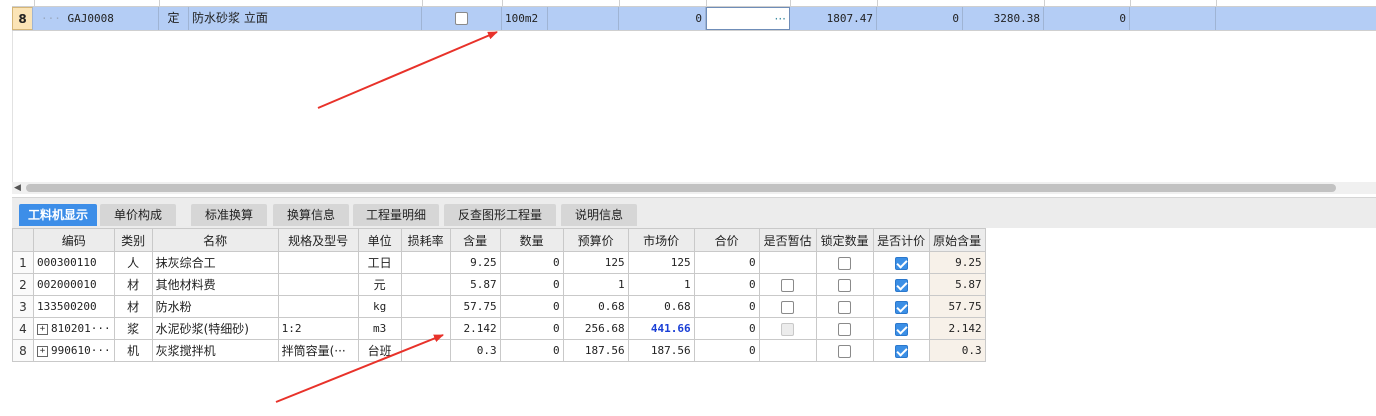  I want to click on quota-value2-cell: 0, so click(920, 18).